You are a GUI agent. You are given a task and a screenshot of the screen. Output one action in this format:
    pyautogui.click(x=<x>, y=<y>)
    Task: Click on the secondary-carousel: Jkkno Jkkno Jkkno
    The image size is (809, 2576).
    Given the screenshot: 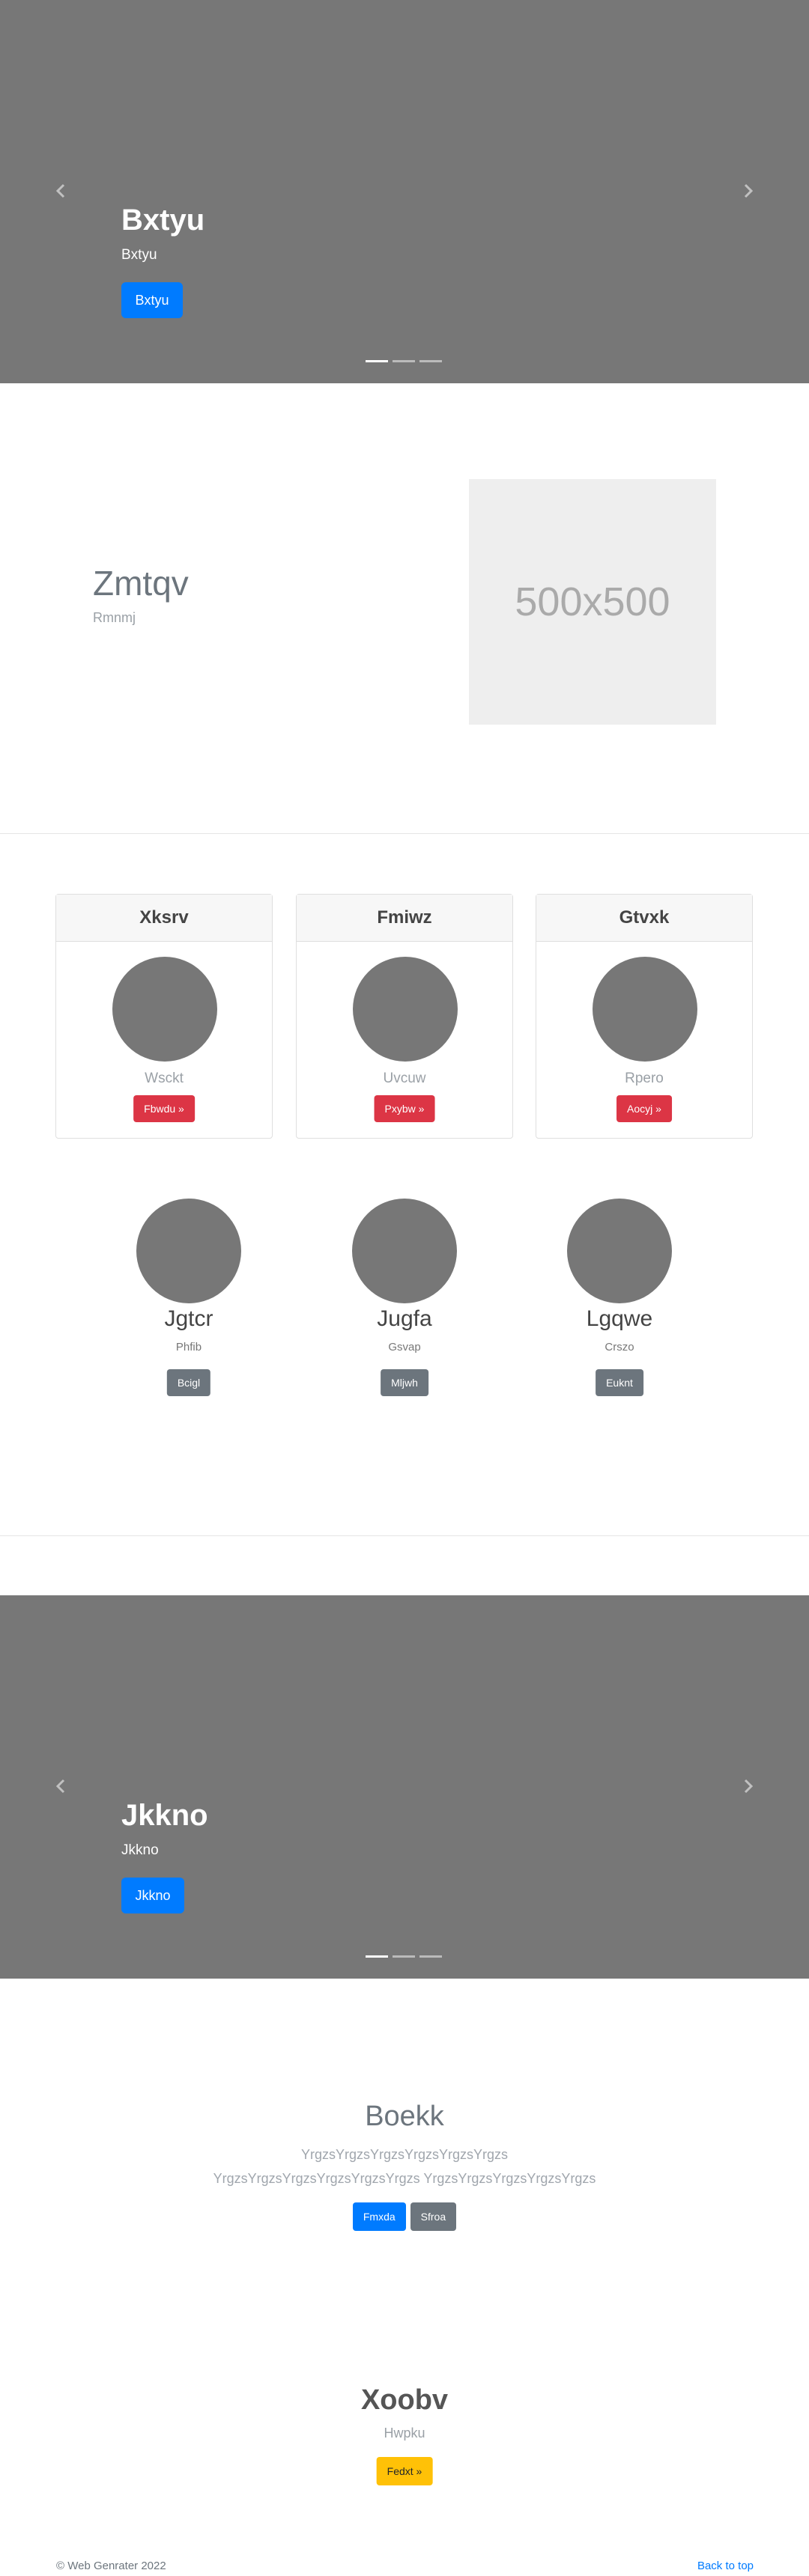 What is the action you would take?
    pyautogui.click(x=404, y=1787)
    